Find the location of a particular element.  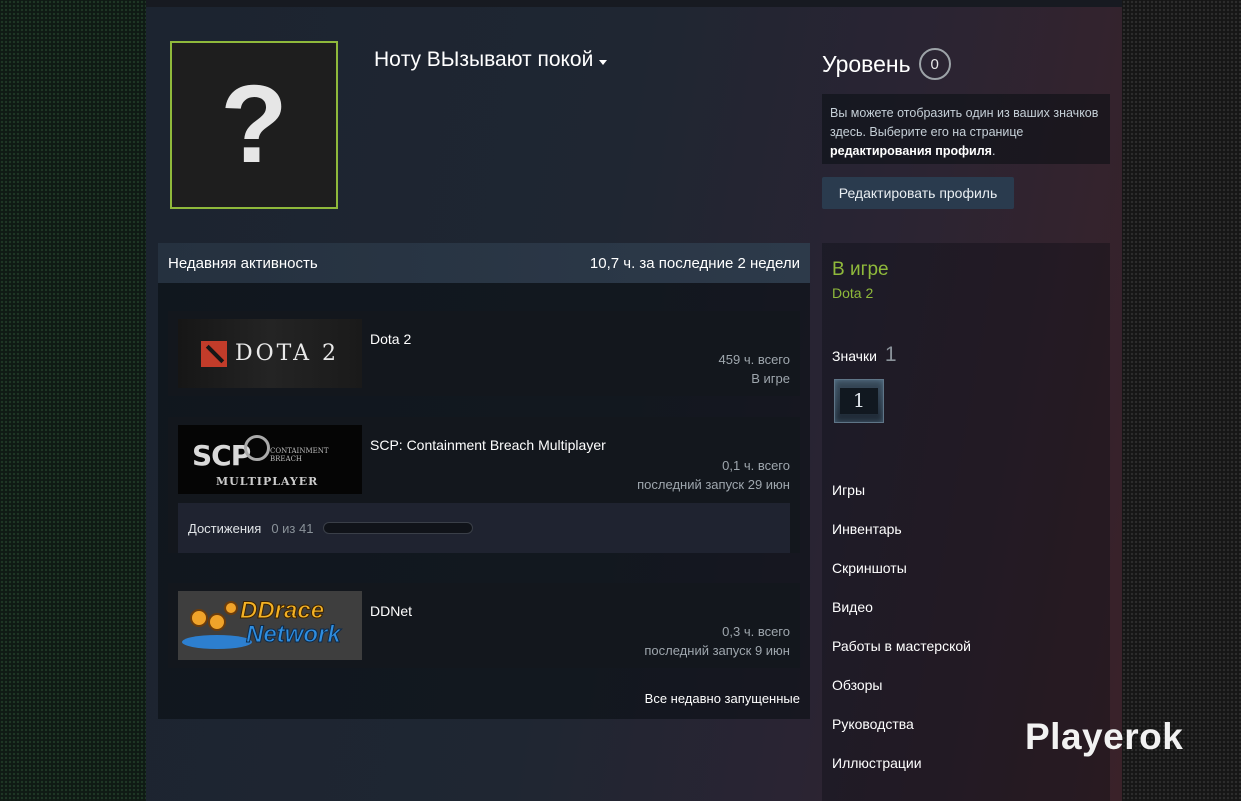

game-capsule-dota2: DOTA 2 is located at coordinates (270, 353).